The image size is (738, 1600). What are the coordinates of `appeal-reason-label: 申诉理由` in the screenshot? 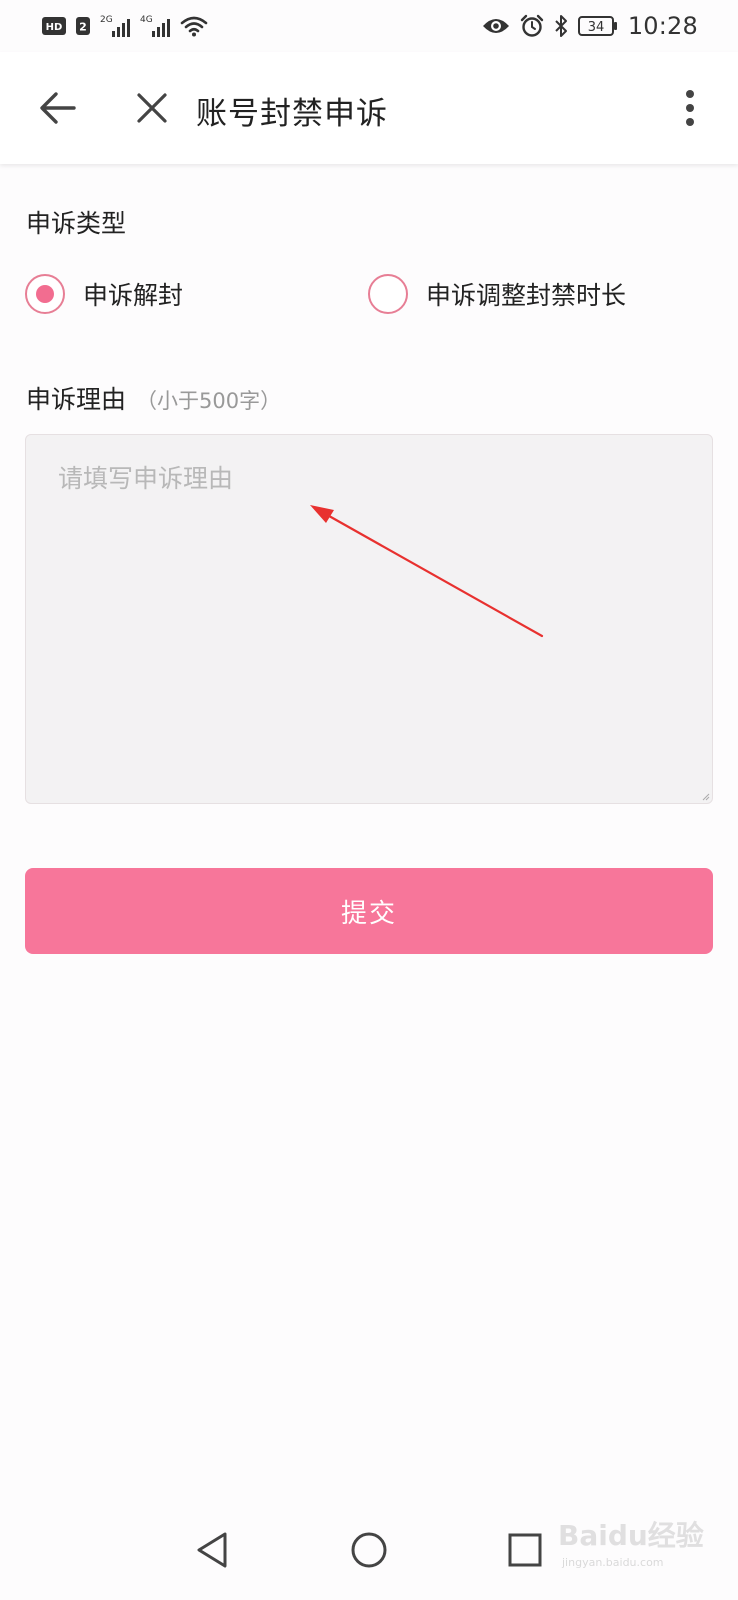 It's located at (76, 399).